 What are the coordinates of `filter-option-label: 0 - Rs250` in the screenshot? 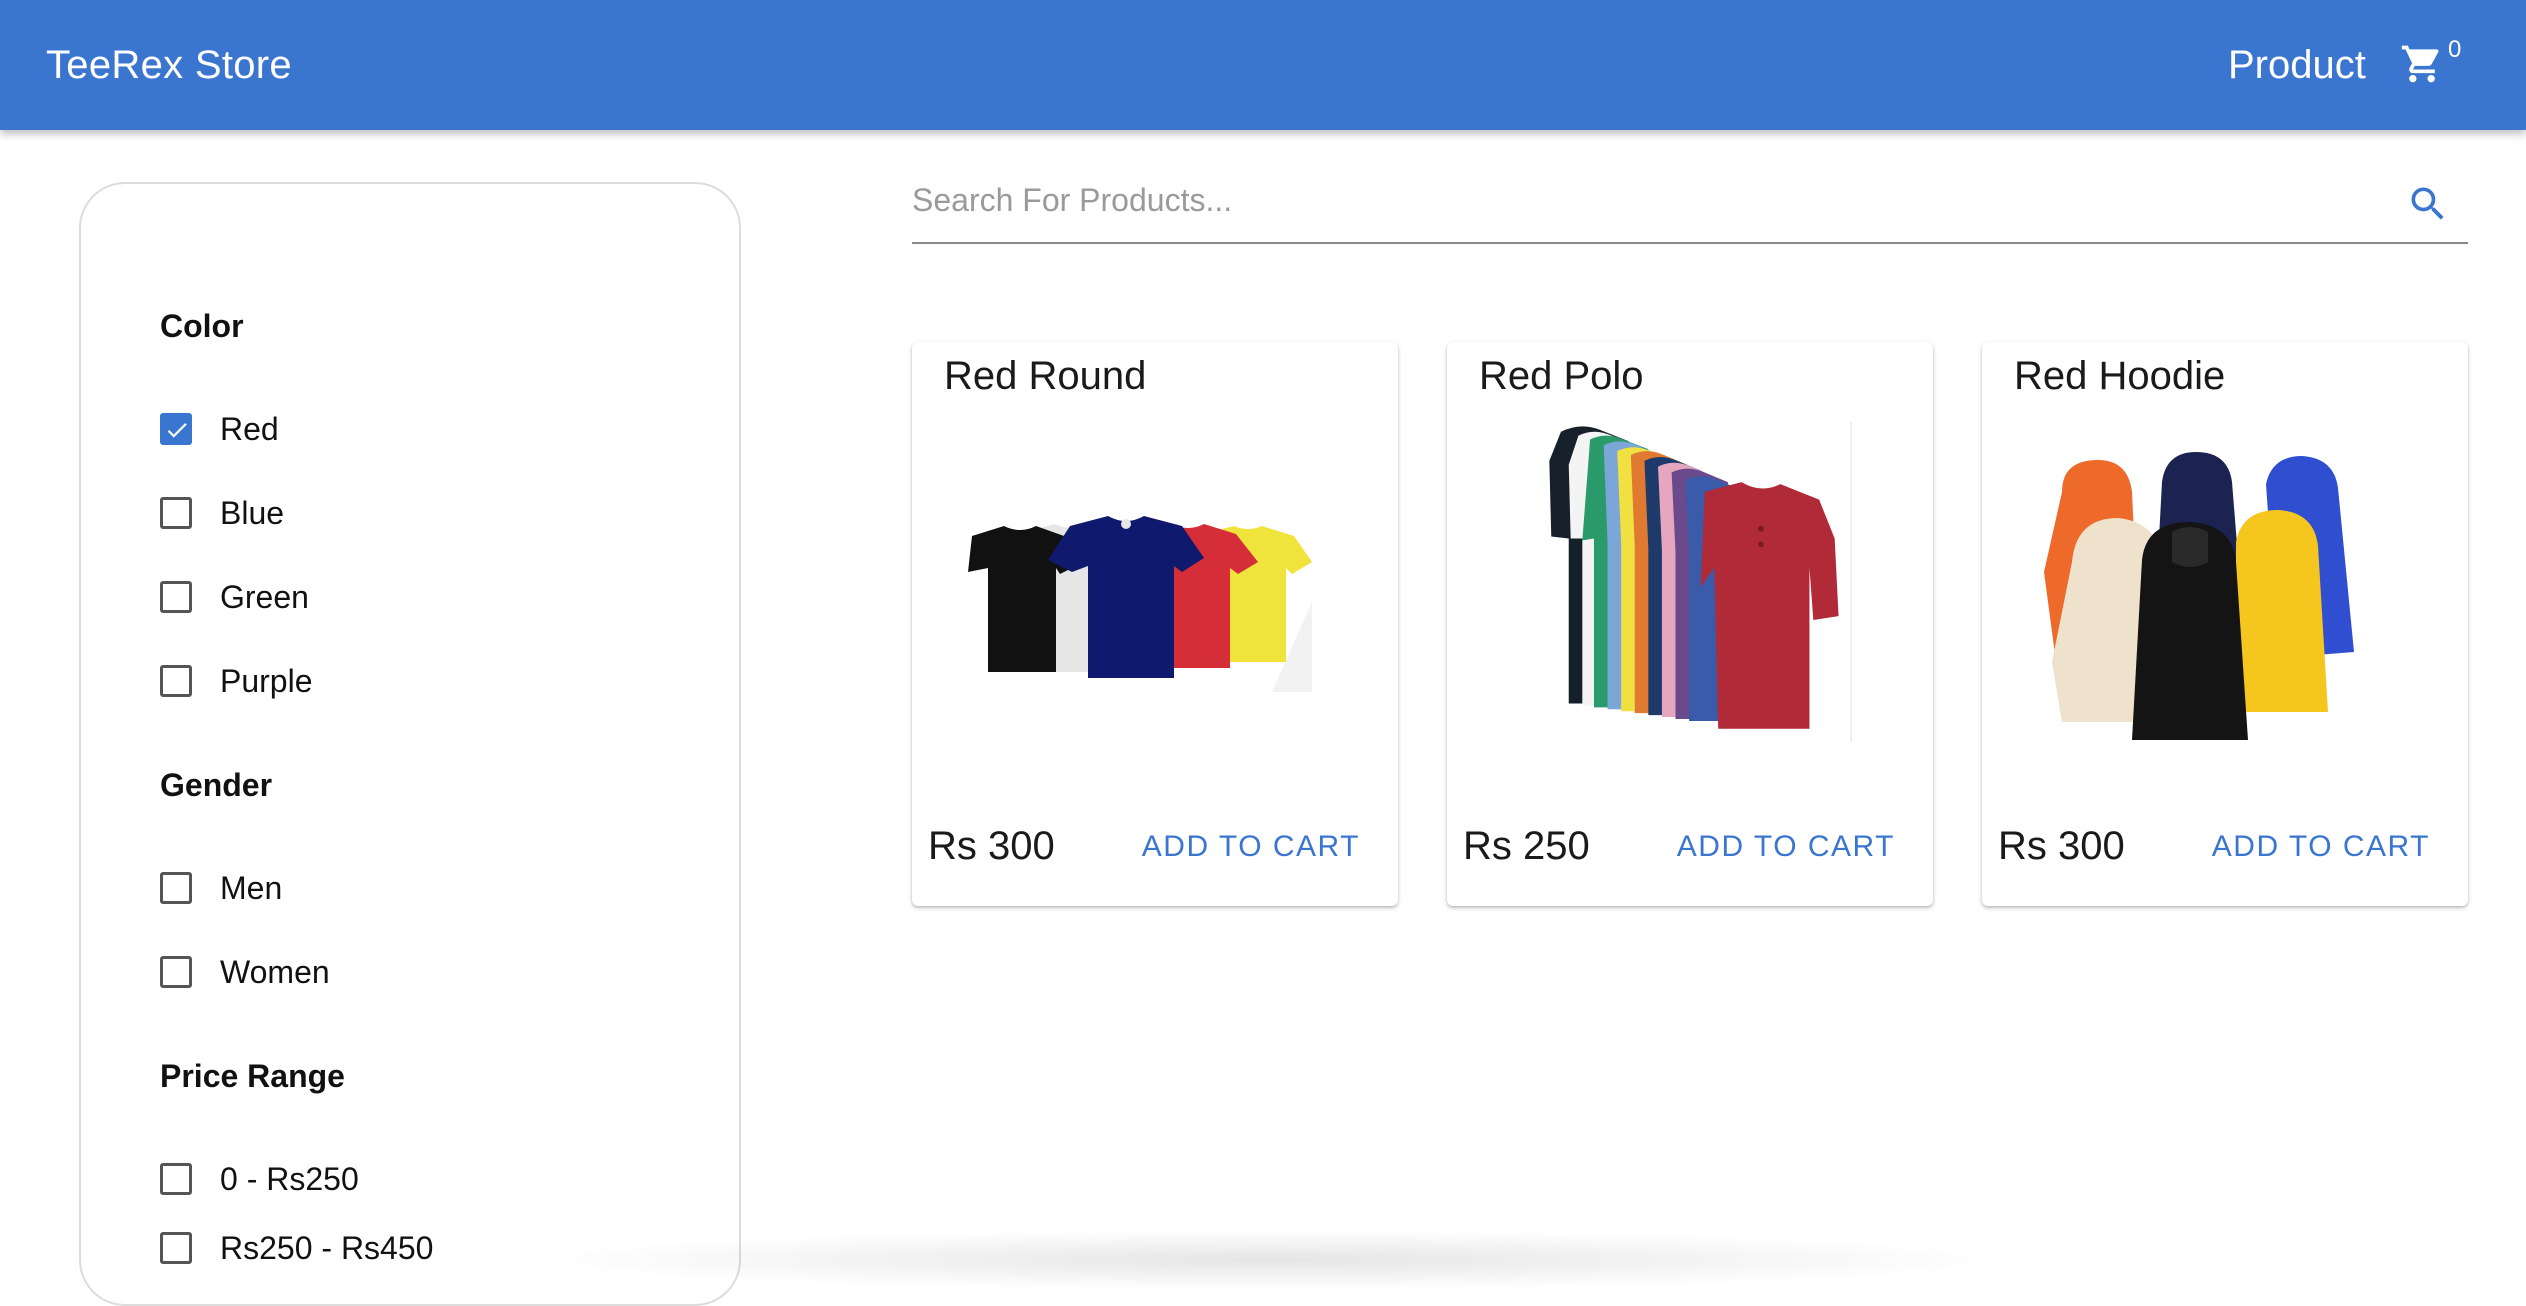 It's located at (289, 1178).